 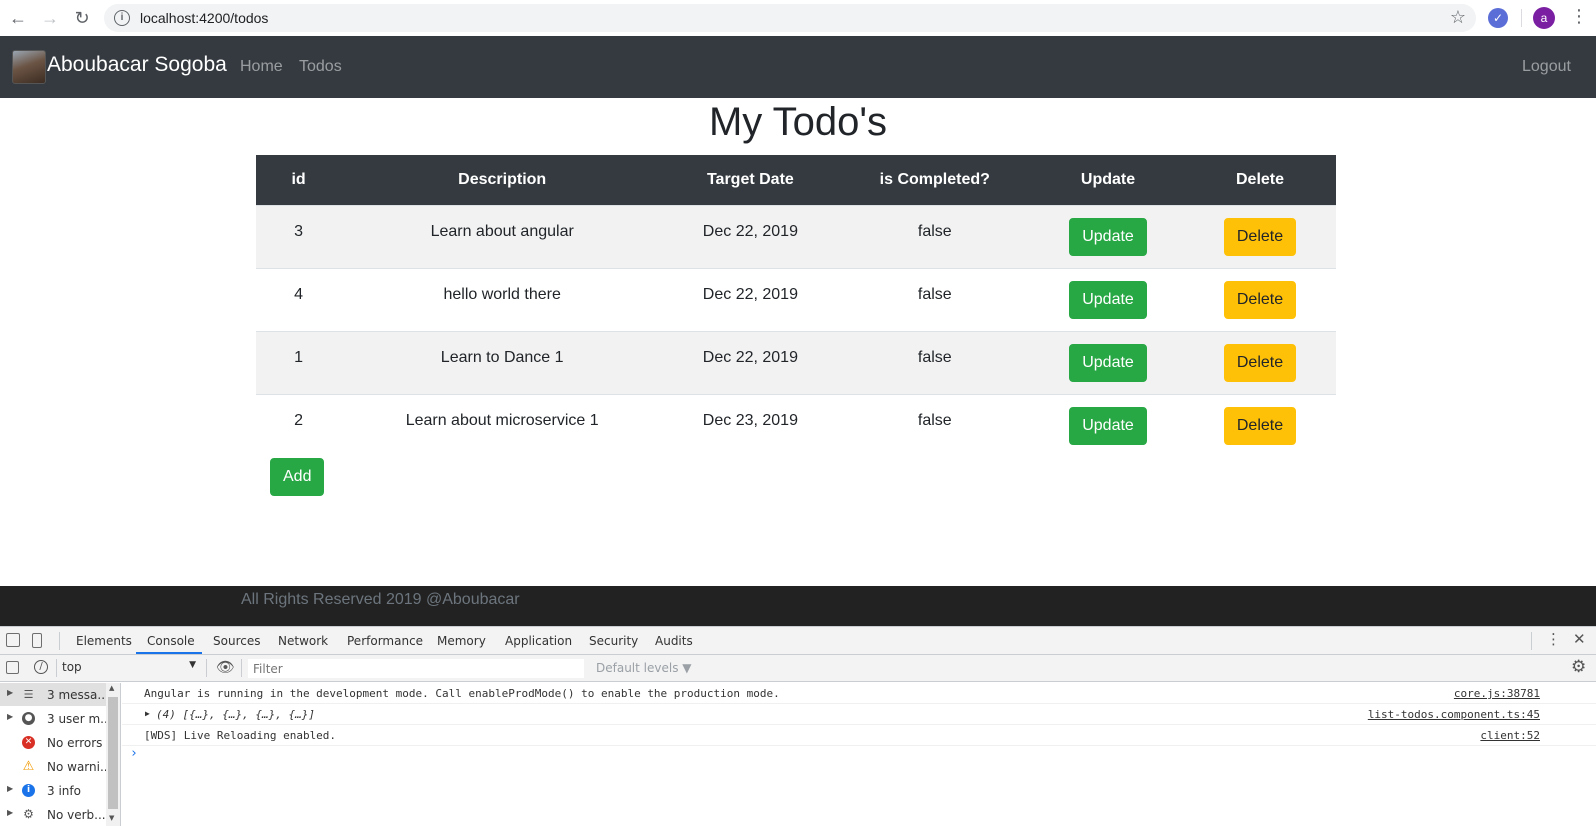 What do you see at coordinates (935, 180) in the screenshot?
I see `header-is-completed: is Completed?` at bounding box center [935, 180].